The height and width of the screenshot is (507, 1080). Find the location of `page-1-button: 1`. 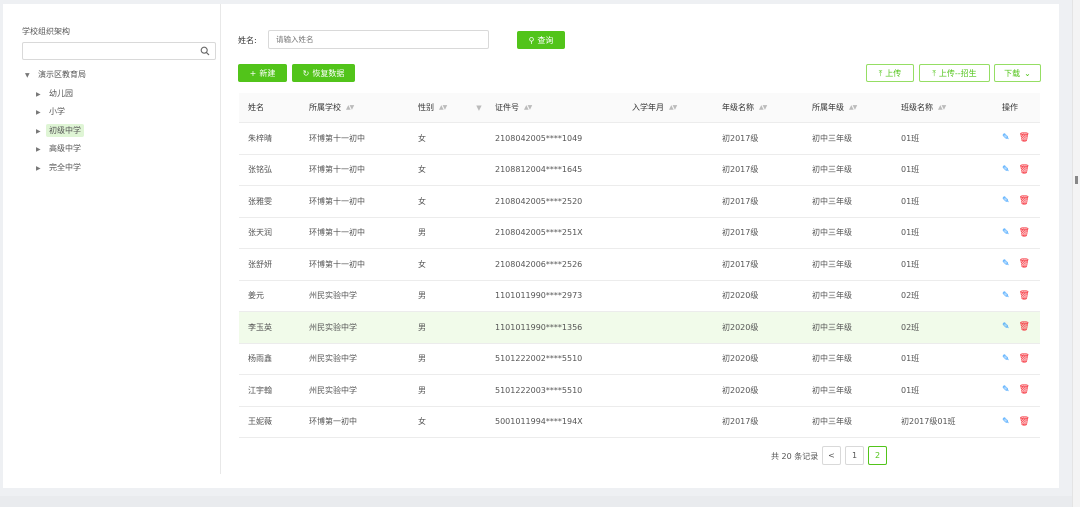

page-1-button: 1 is located at coordinates (854, 455).